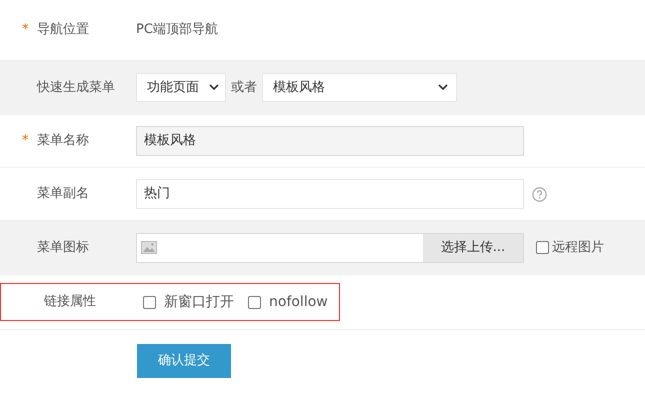  I want to click on field-label: 导航位置, so click(63, 30).